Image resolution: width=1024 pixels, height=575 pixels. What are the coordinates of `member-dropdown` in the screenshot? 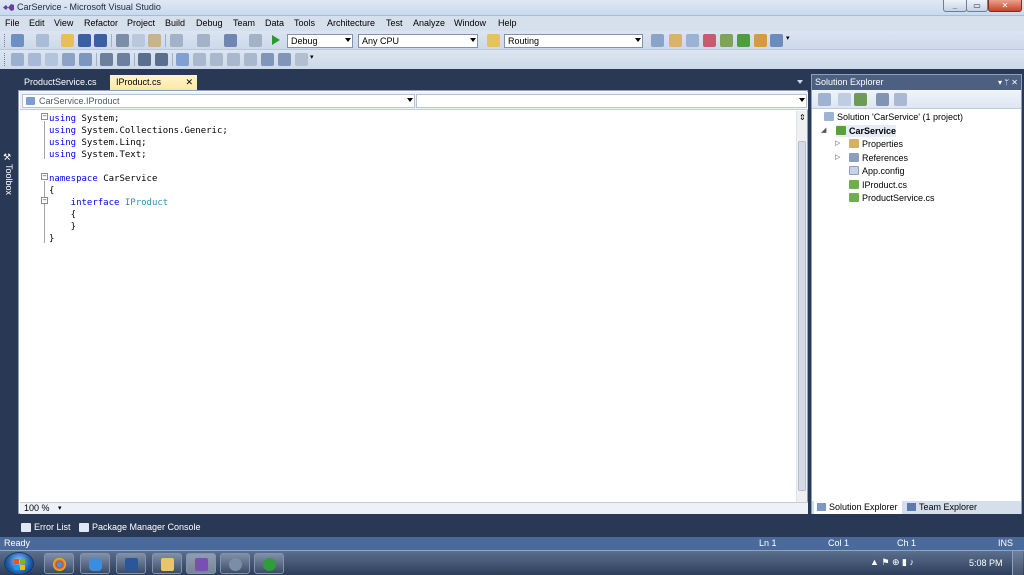 It's located at (611, 101).